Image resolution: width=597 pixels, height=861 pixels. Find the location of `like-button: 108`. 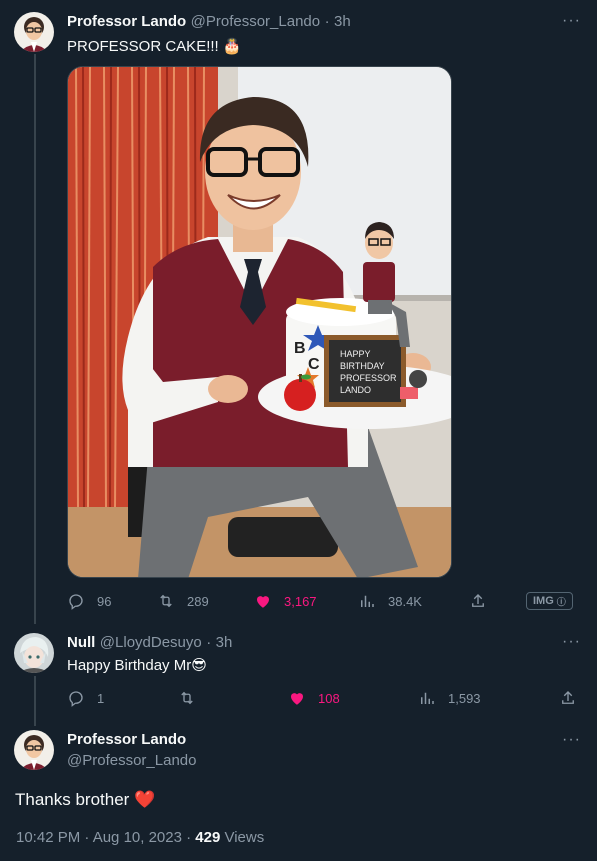

like-button: 108 is located at coordinates (314, 698).